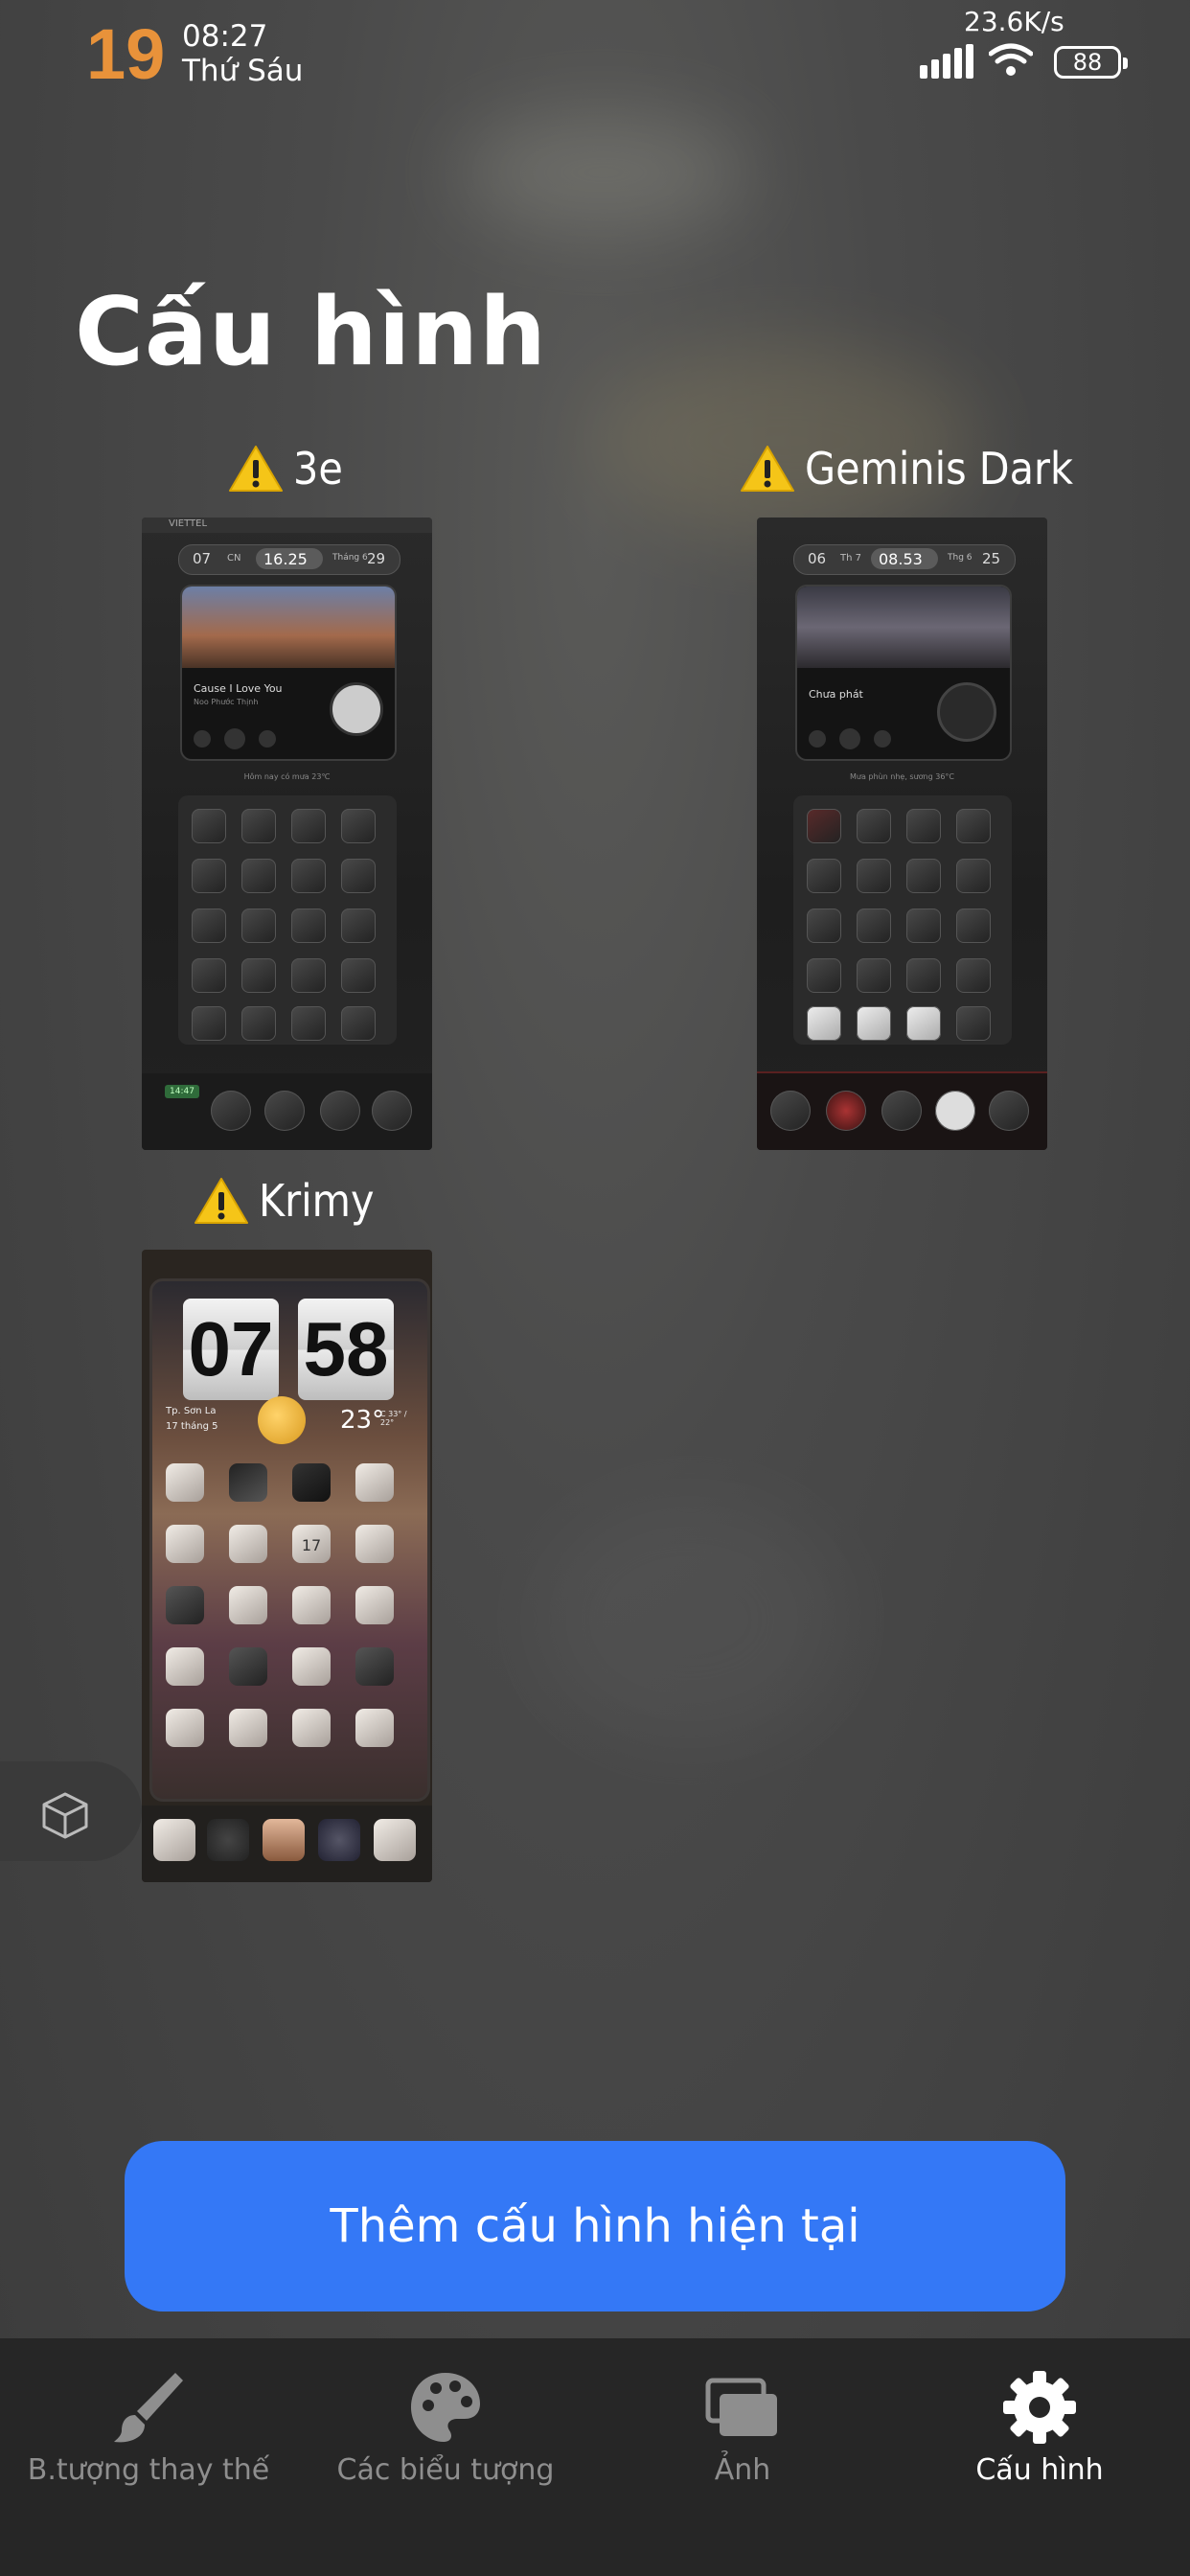 The image size is (1190, 2576). I want to click on preview-clock-weekday: Th 7, so click(851, 558).